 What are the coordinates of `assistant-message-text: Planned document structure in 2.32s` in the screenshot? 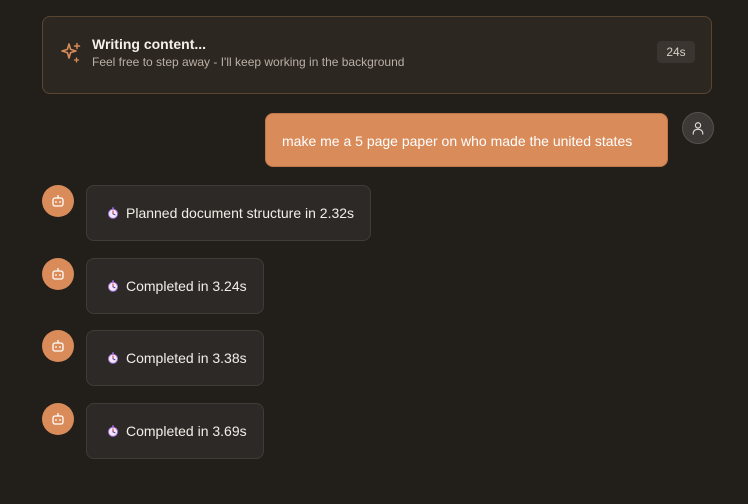 It's located at (240, 213).